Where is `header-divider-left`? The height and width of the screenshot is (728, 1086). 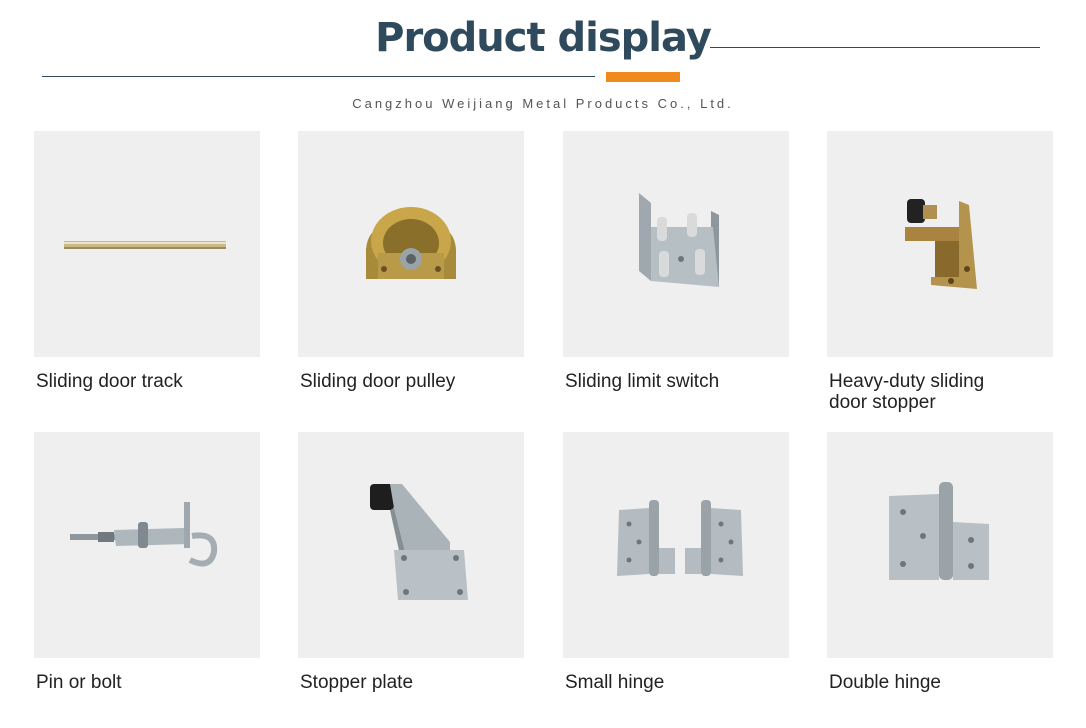 header-divider-left is located at coordinates (318, 76).